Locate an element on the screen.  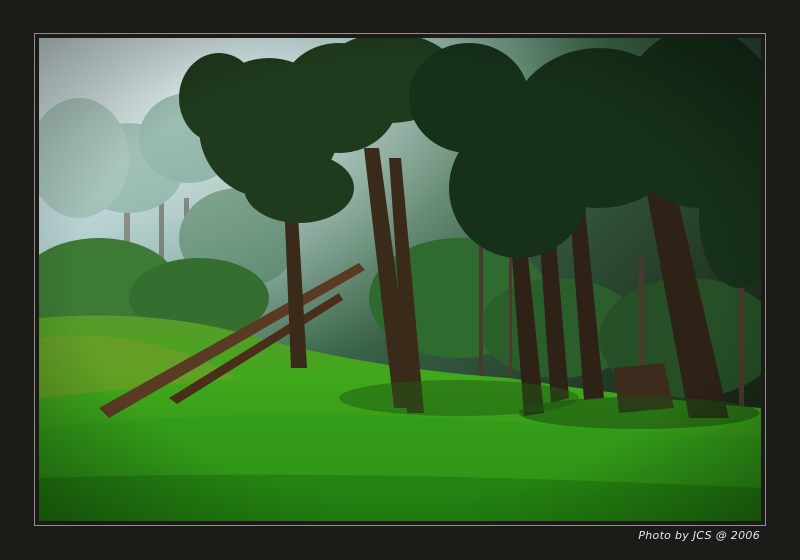
photo-credit-caption: Photo by JCS @ 2006 is located at coordinates (699, 535).